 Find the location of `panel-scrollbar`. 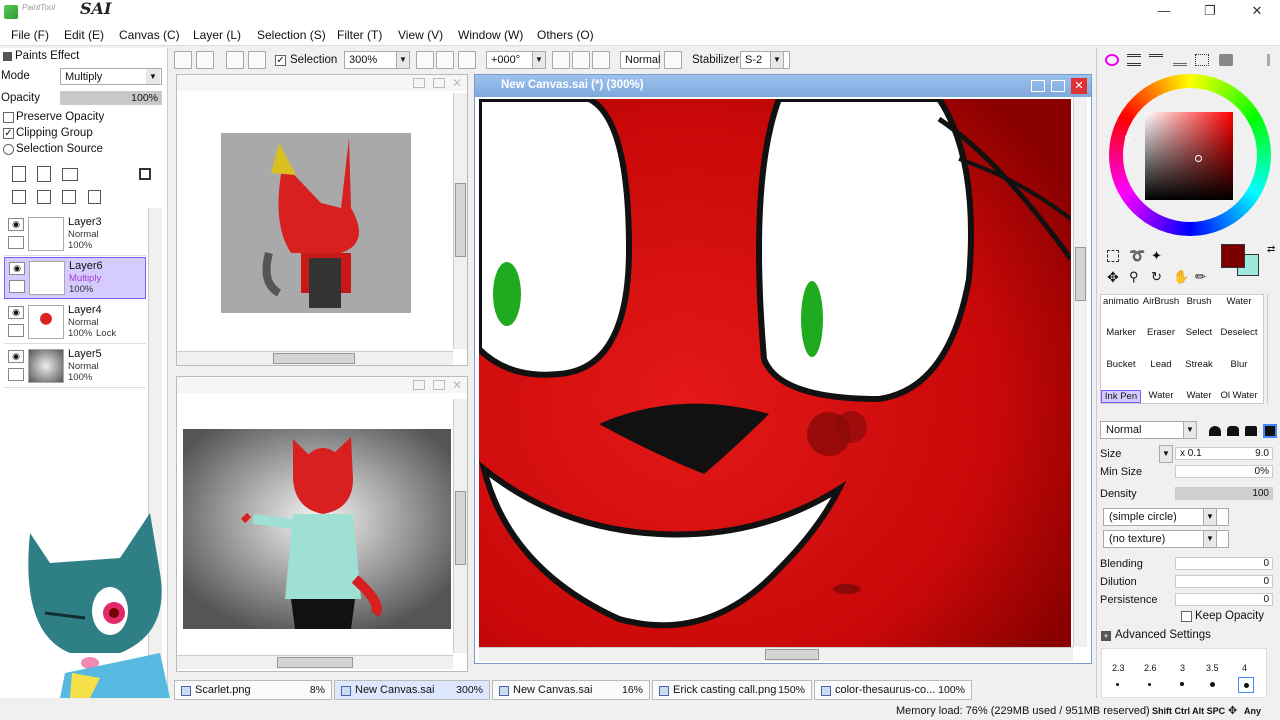

panel-scrollbar is located at coordinates (1272, 60).